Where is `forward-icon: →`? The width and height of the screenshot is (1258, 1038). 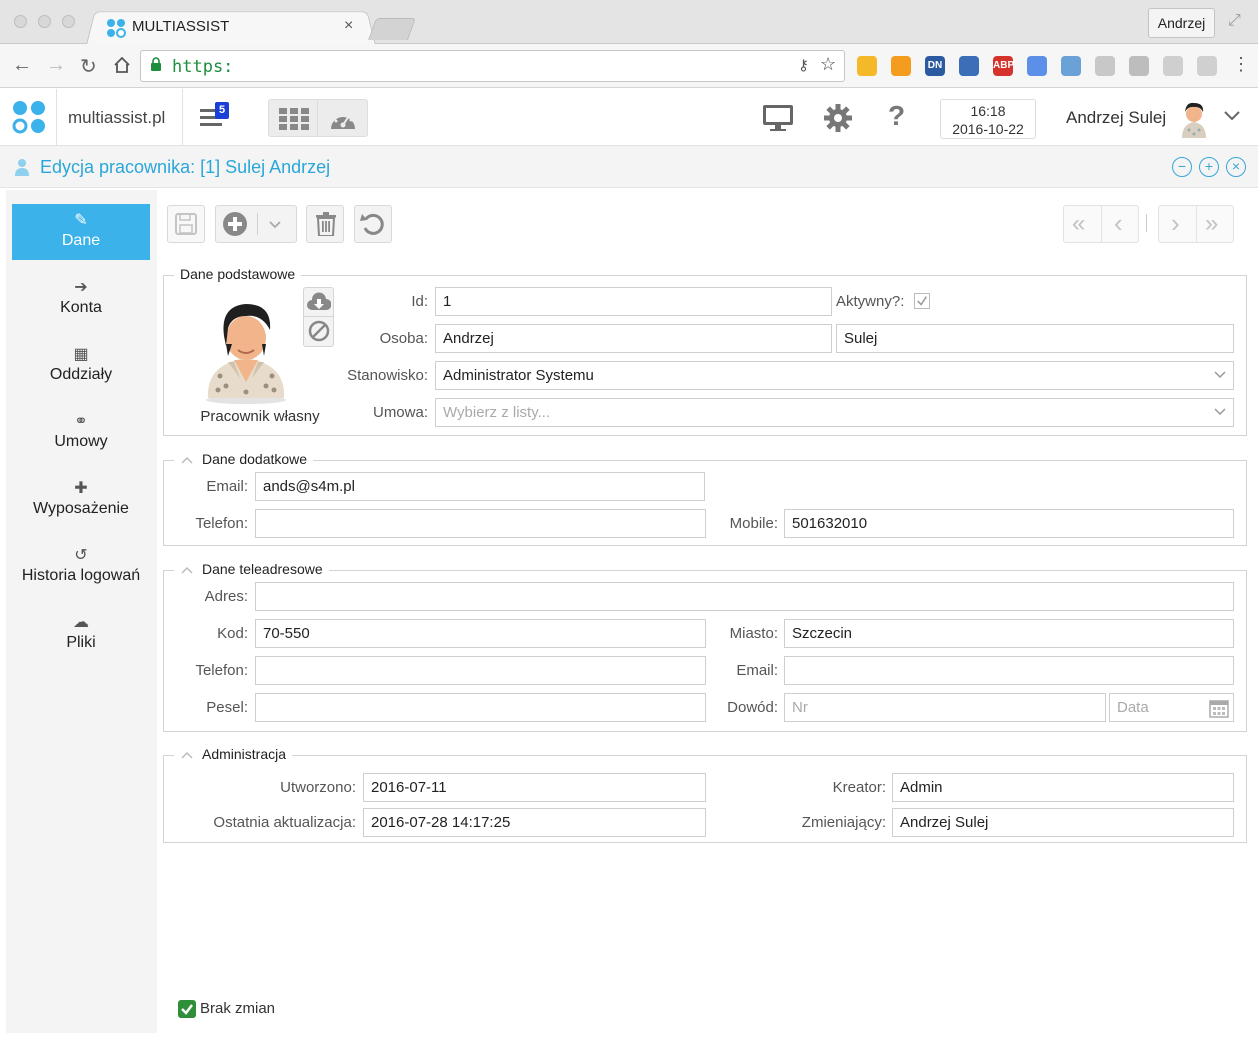
forward-icon: → is located at coordinates (56, 65).